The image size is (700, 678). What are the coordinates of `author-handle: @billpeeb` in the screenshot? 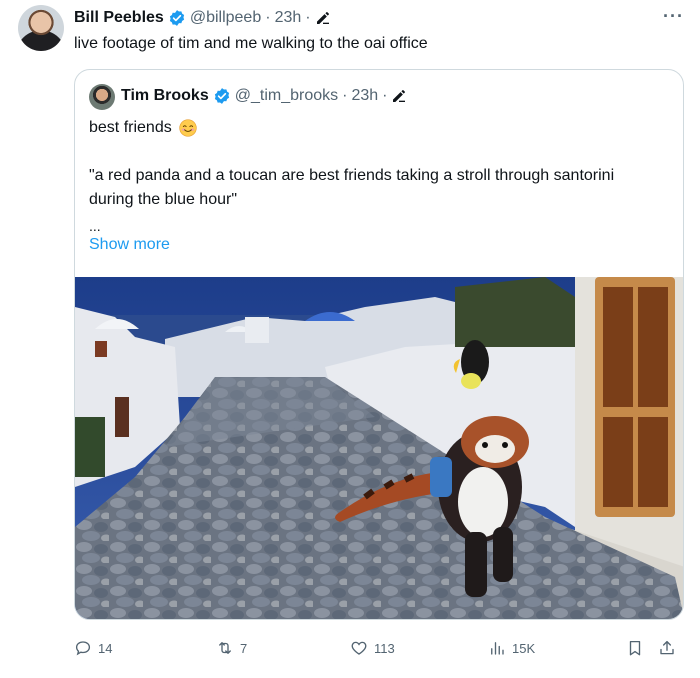 It's located at (225, 18).